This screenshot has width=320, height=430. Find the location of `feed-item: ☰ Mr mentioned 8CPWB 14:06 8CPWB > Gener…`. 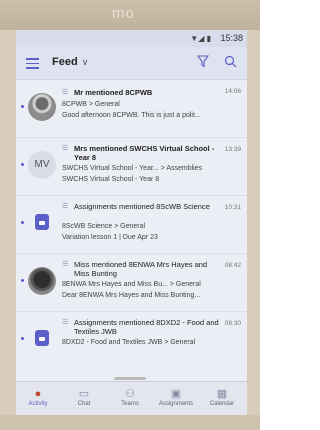

feed-item: ☰ Mr mentioned 8CPWB 14:06 8CPWB > Gener… is located at coordinates (131, 109).